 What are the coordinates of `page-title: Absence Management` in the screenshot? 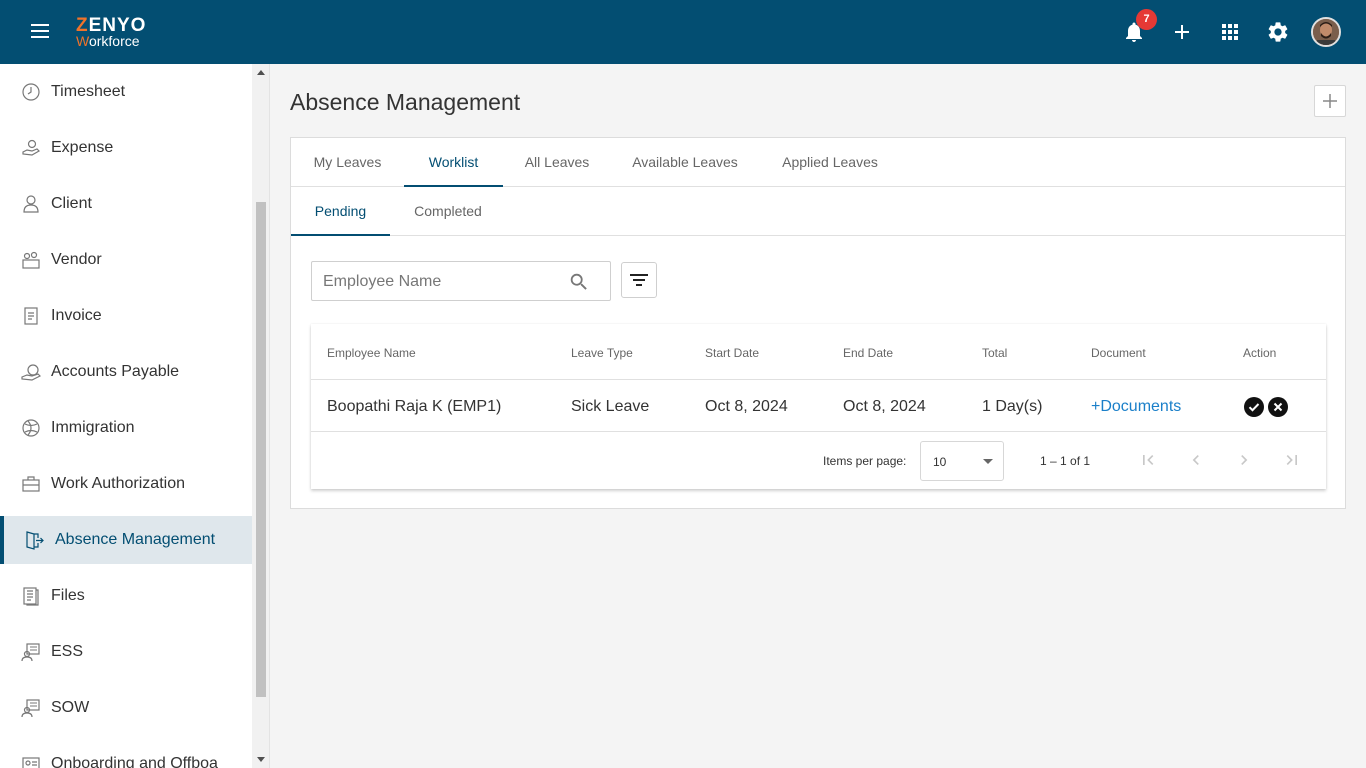 It's located at (405, 102).